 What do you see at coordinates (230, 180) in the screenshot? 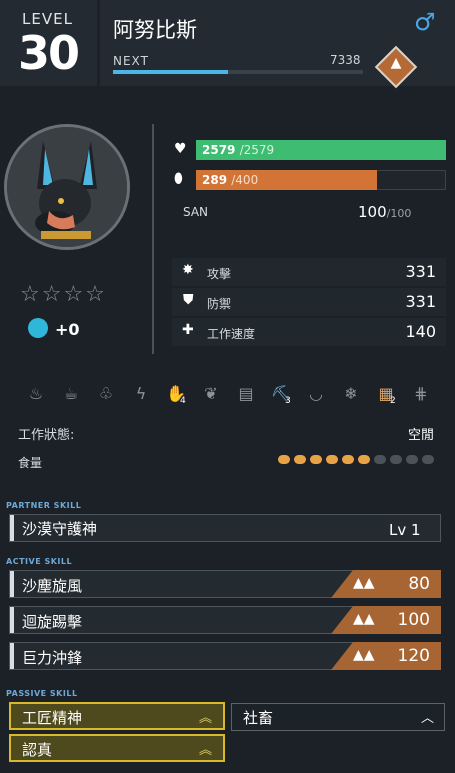
I see `food-text: 289 /400` at bounding box center [230, 180].